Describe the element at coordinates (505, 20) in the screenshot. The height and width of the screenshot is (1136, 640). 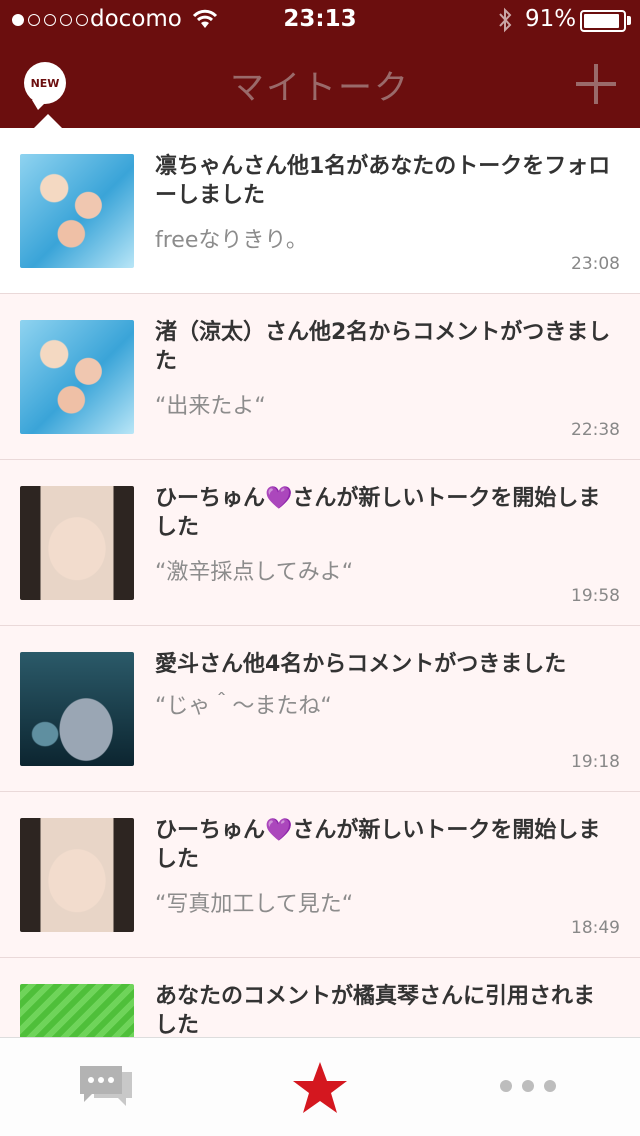
I see `bluetooth-icon` at that location.